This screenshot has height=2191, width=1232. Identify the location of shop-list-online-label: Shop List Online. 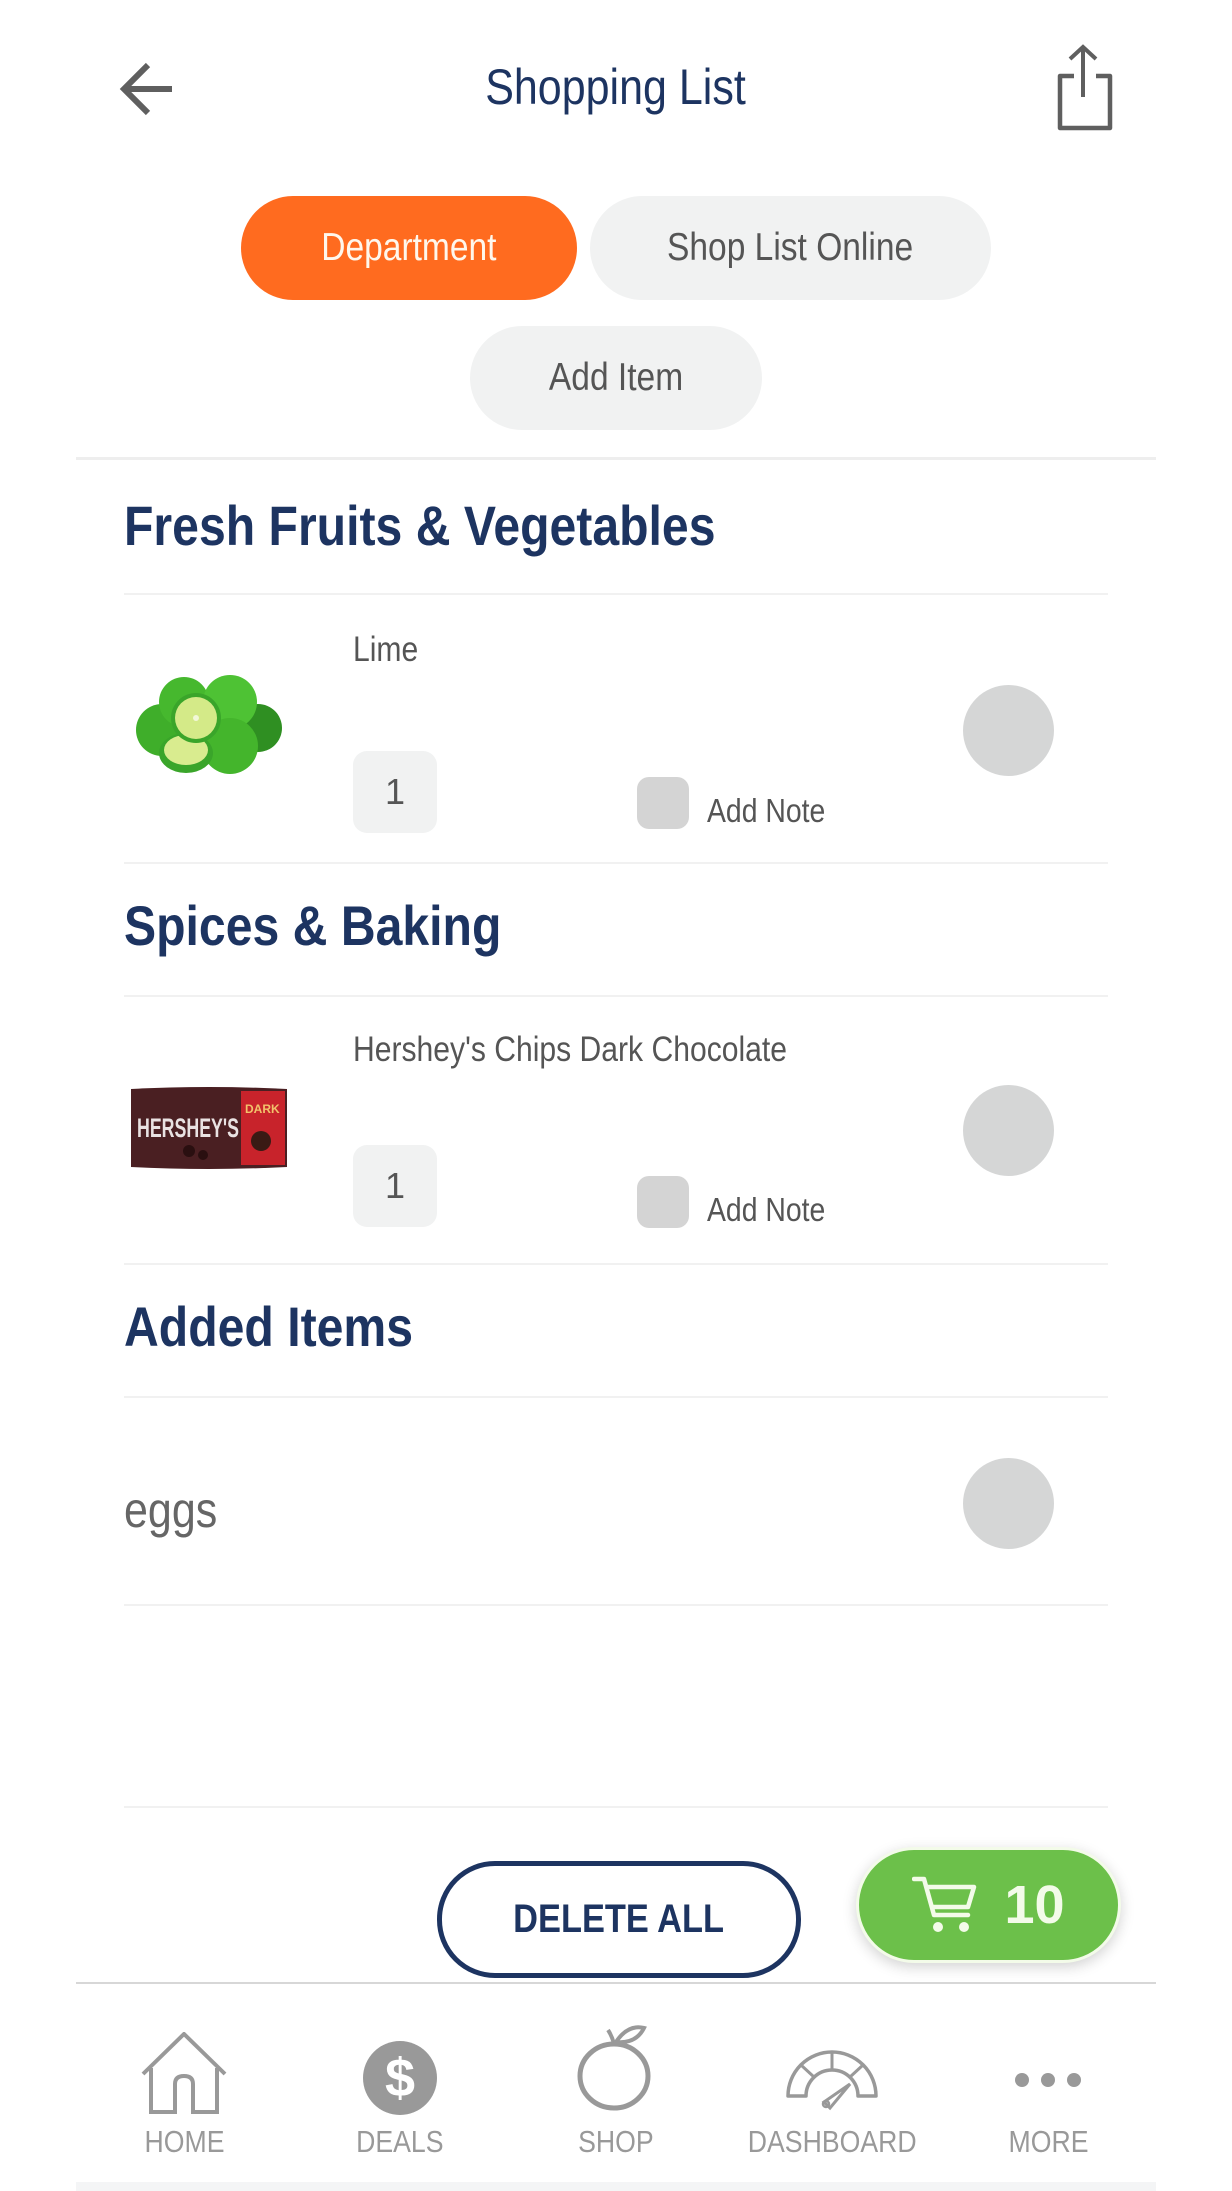
(790, 247).